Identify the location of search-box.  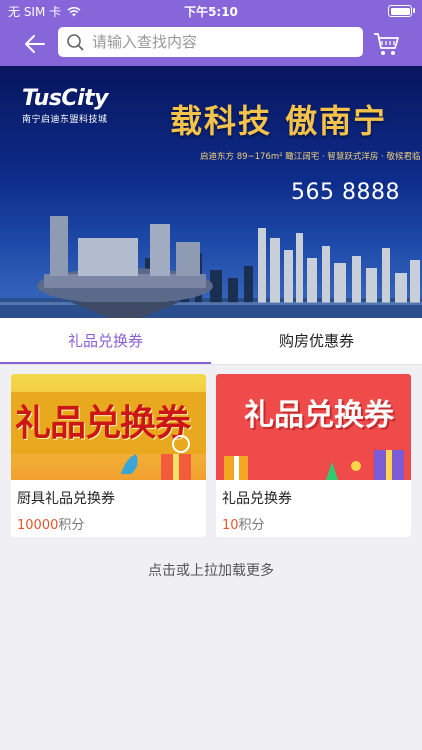
(210, 42).